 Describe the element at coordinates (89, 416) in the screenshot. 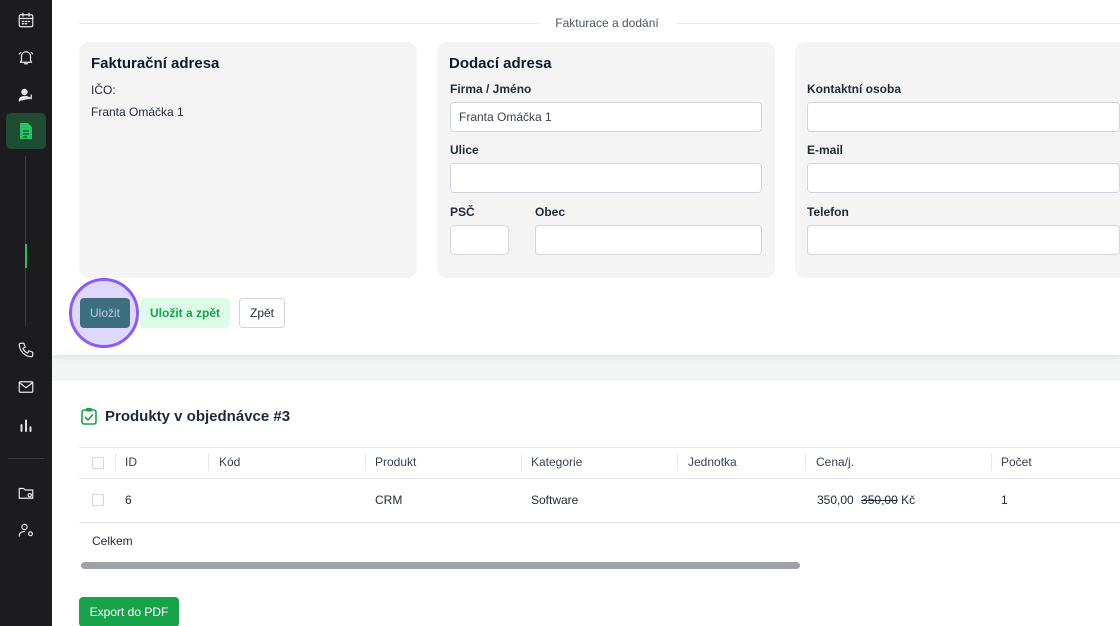

I see `clipboard-check-icon` at that location.